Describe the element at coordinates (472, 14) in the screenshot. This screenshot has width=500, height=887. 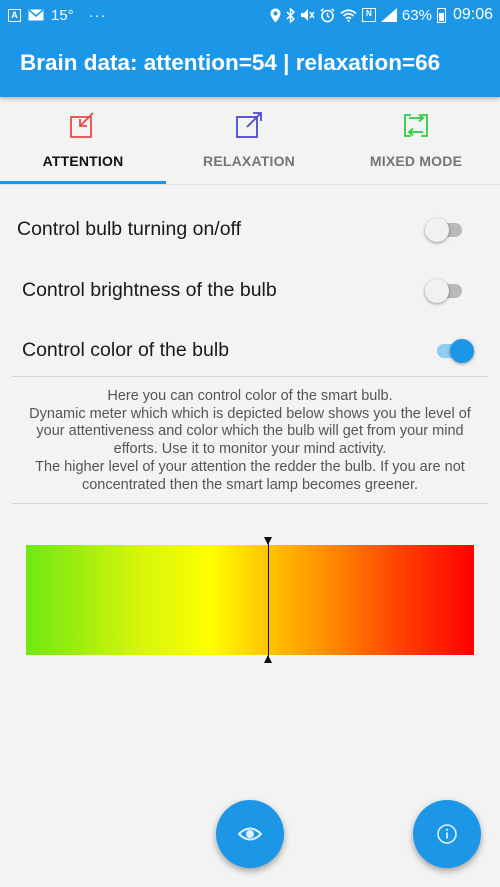
I see `clock: 09:06` at that location.